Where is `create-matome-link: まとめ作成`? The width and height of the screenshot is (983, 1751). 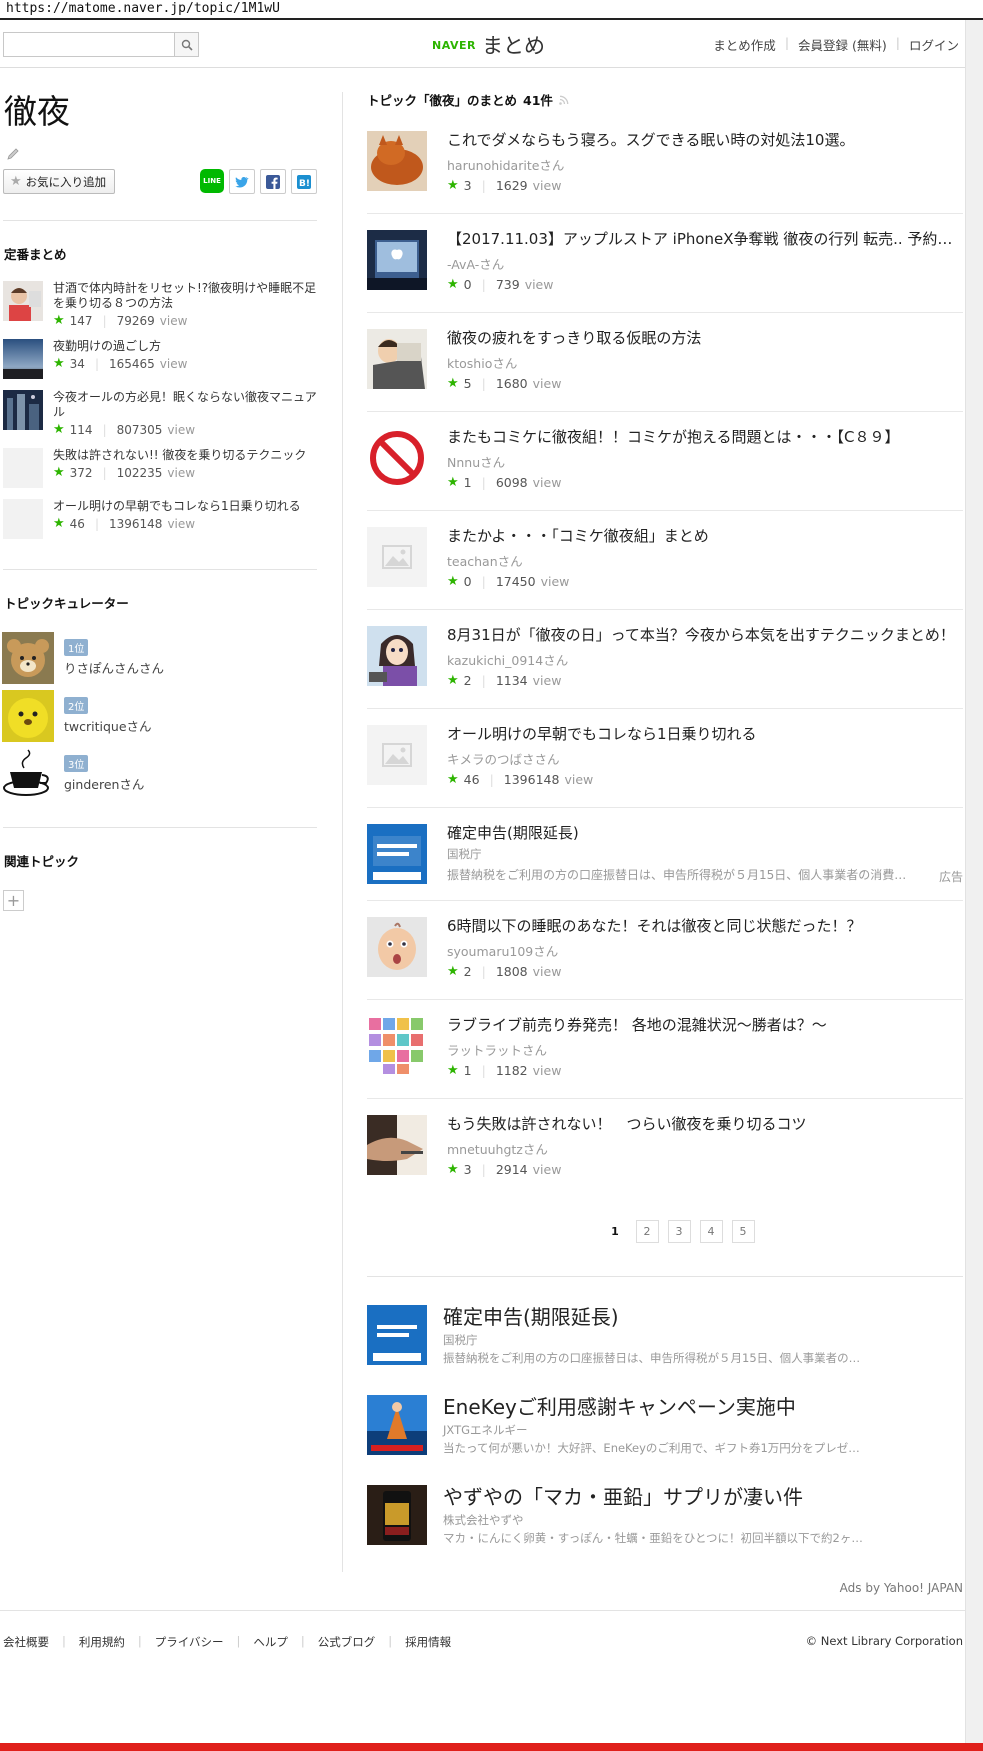 create-matome-link: まとめ作成 is located at coordinates (744, 44).